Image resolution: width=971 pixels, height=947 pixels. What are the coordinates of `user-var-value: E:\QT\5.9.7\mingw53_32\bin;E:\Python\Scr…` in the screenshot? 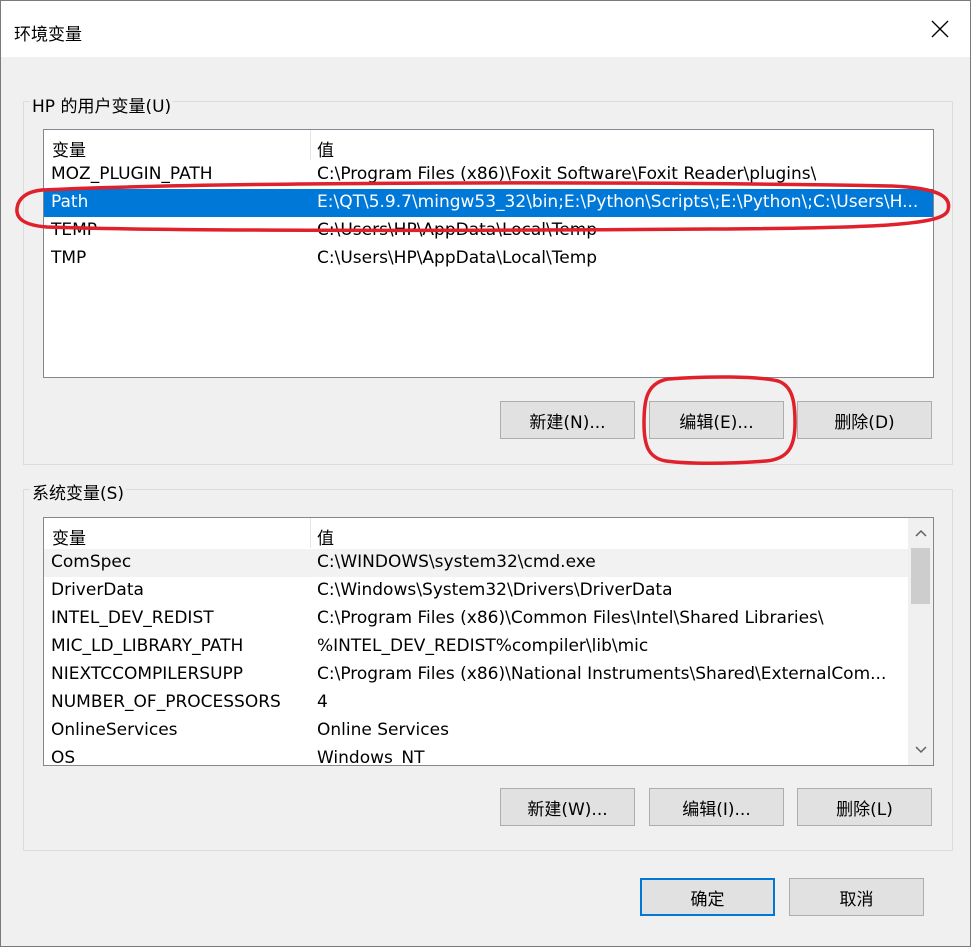 It's located at (618, 202).